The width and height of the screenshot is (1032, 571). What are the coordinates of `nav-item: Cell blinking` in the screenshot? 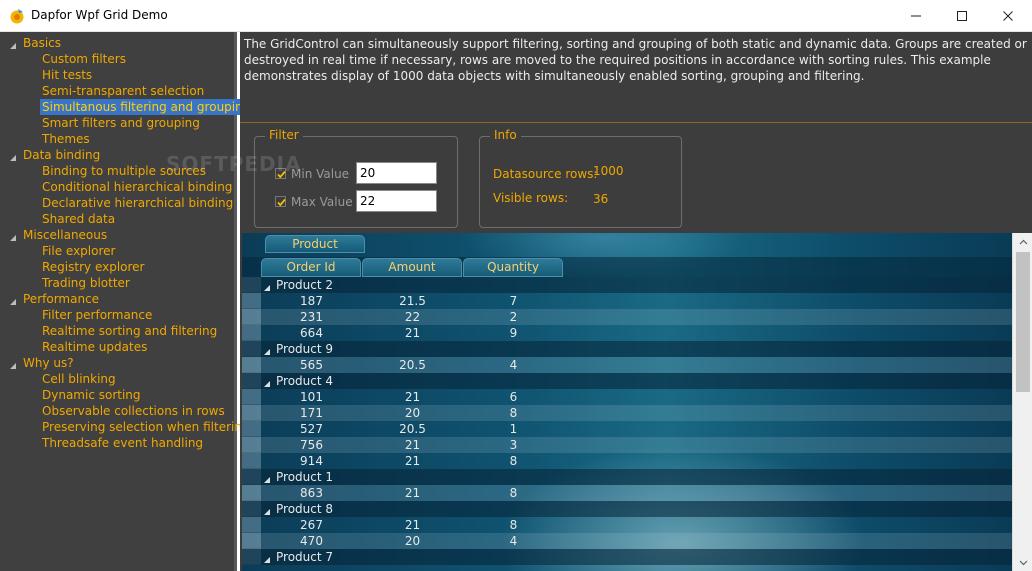 It's located at (79, 379).